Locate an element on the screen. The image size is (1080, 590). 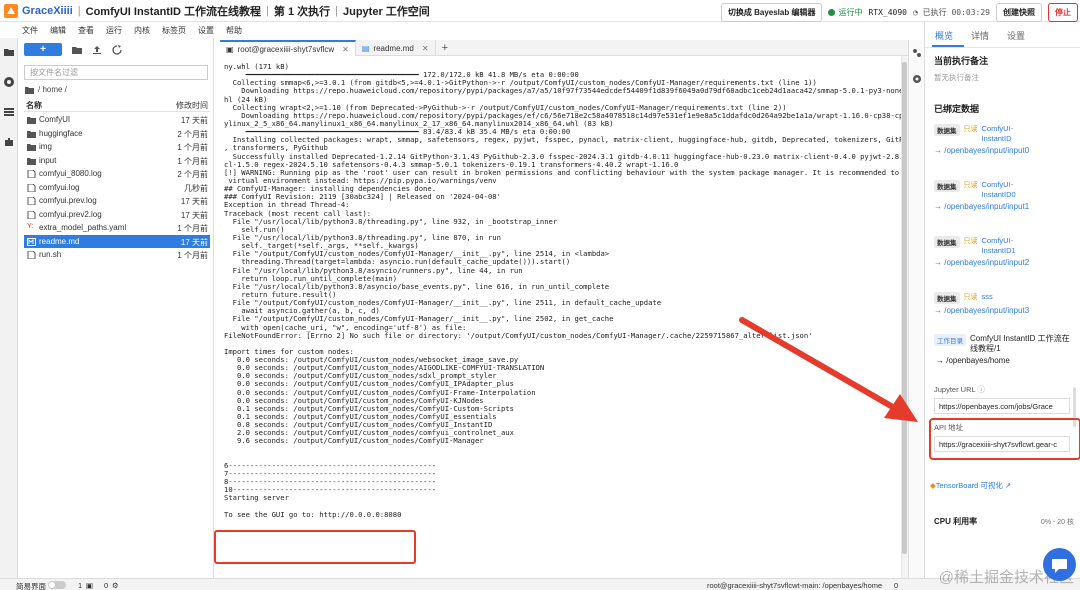
new-launcher-button: + is located at coordinates (43, 49).